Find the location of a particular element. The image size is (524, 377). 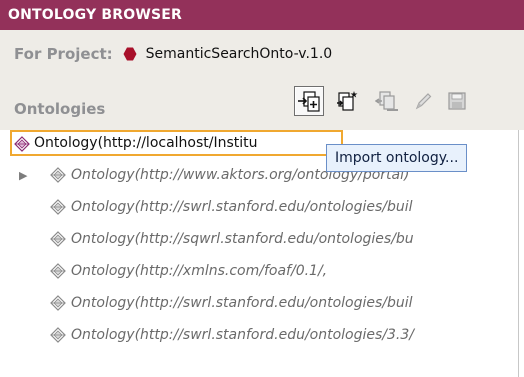

panel-right-edge is located at coordinates (521, 253).